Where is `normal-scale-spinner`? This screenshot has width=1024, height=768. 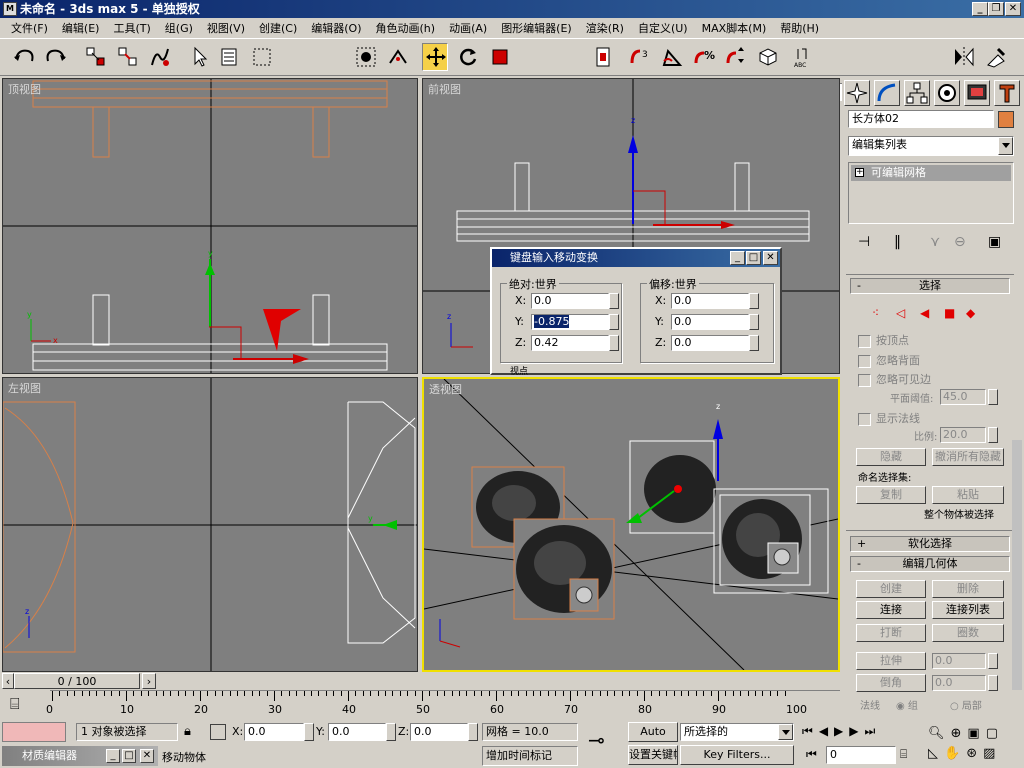
normal-scale-spinner is located at coordinates (993, 435).